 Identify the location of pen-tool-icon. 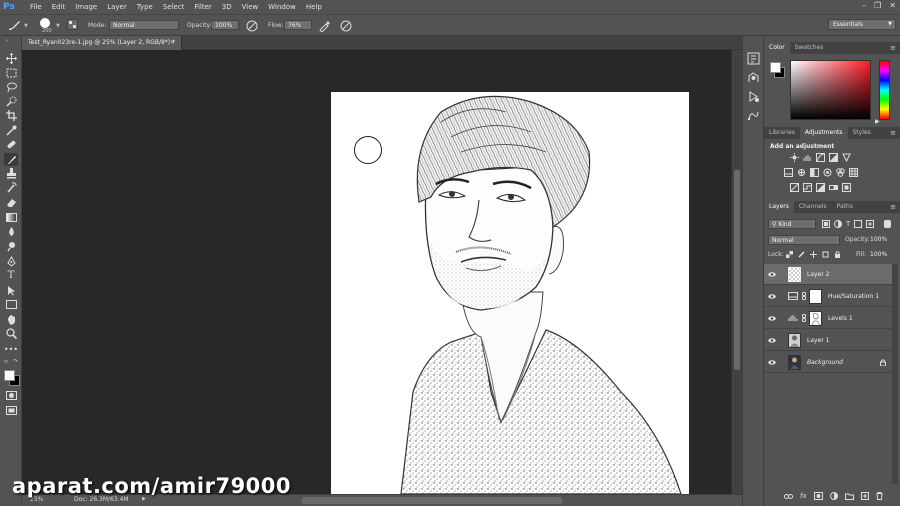
(11, 261).